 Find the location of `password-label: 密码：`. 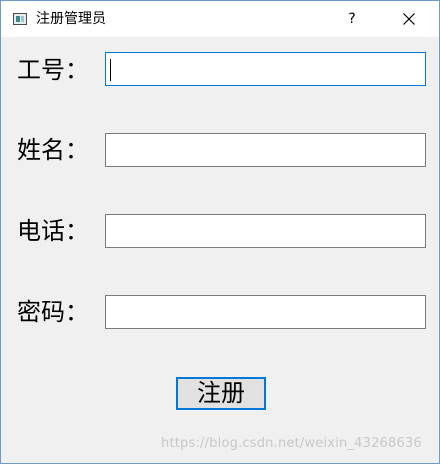

password-label: 密码： is located at coordinates (53, 312).